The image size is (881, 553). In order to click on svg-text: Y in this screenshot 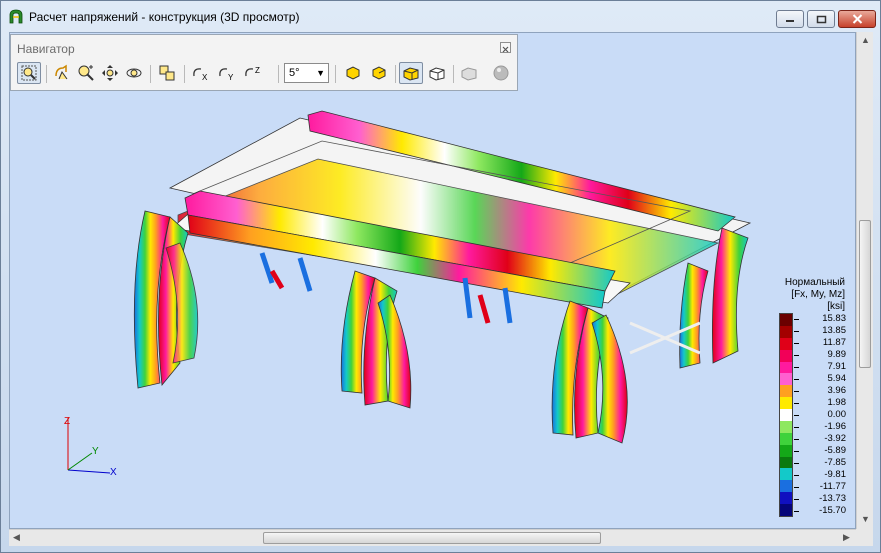, I will do `click(231, 77)`.